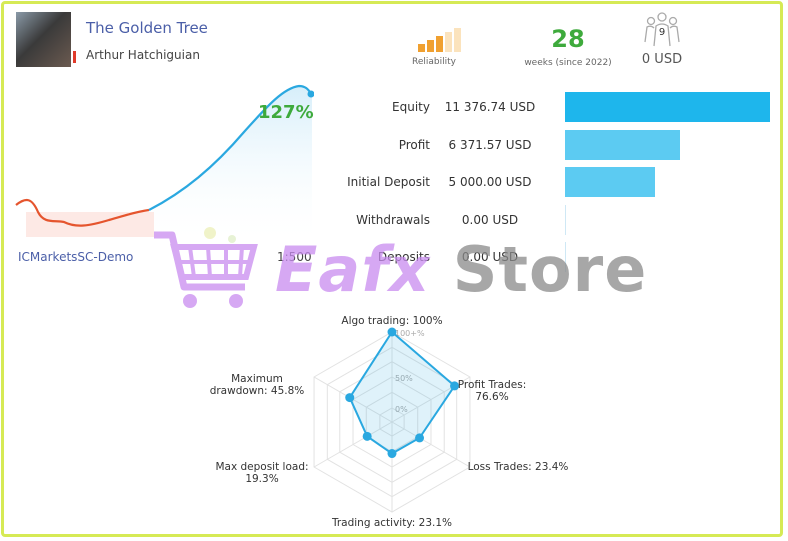  What do you see at coordinates (391, 523) in the screenshot?
I see `radar-axis-label: Trading activity: 23.1%` at bounding box center [391, 523].